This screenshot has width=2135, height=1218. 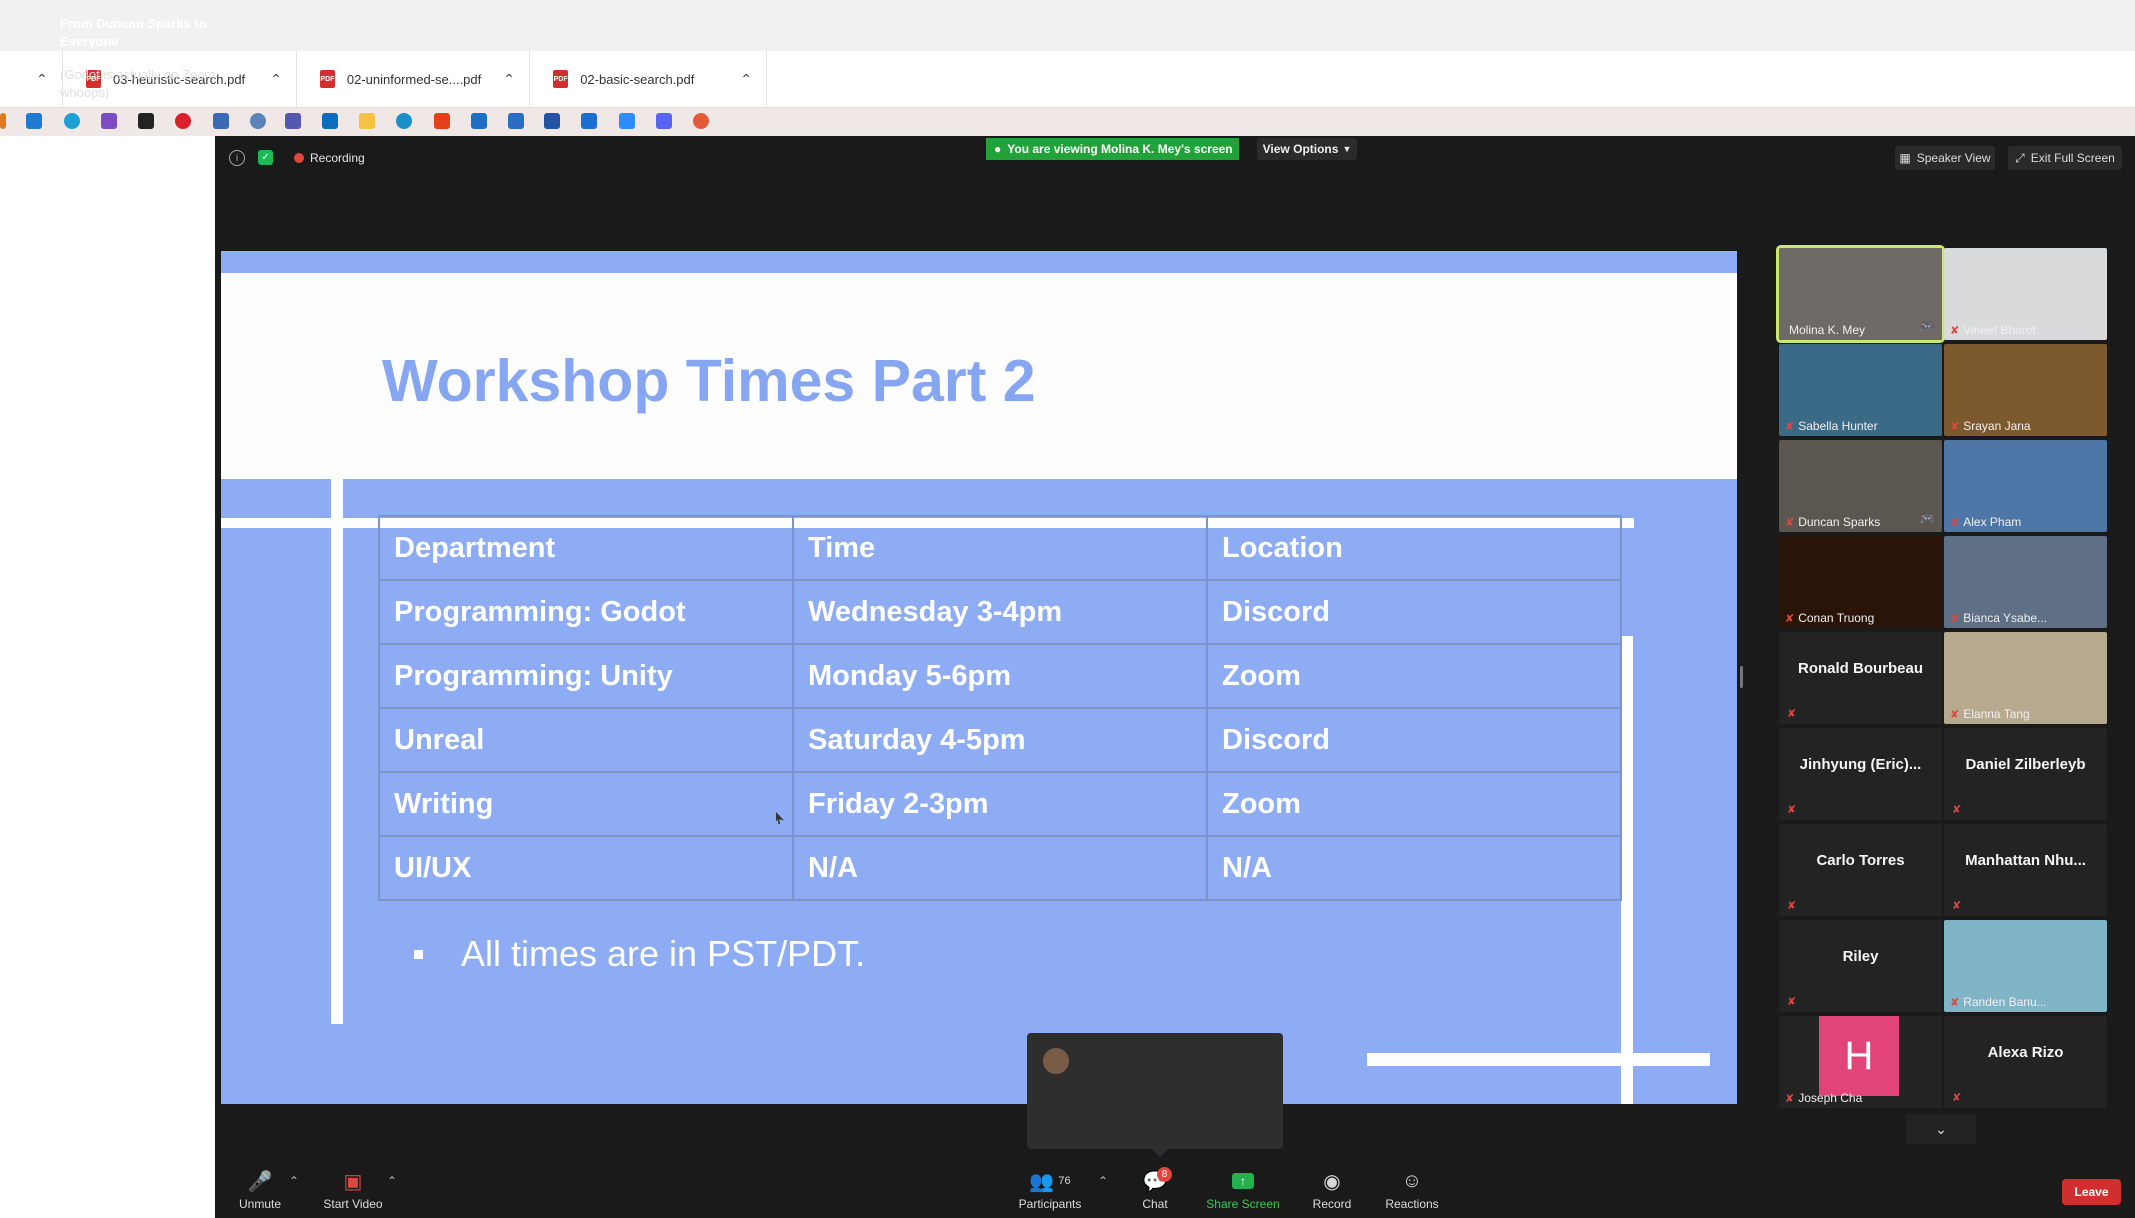 I want to click on participant-tile: Jinhyung (Eric)... ✘, so click(x=1860, y=774).